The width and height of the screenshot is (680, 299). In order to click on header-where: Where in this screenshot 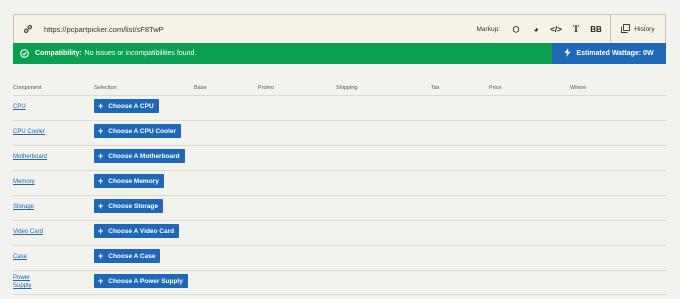, I will do `click(578, 88)`.